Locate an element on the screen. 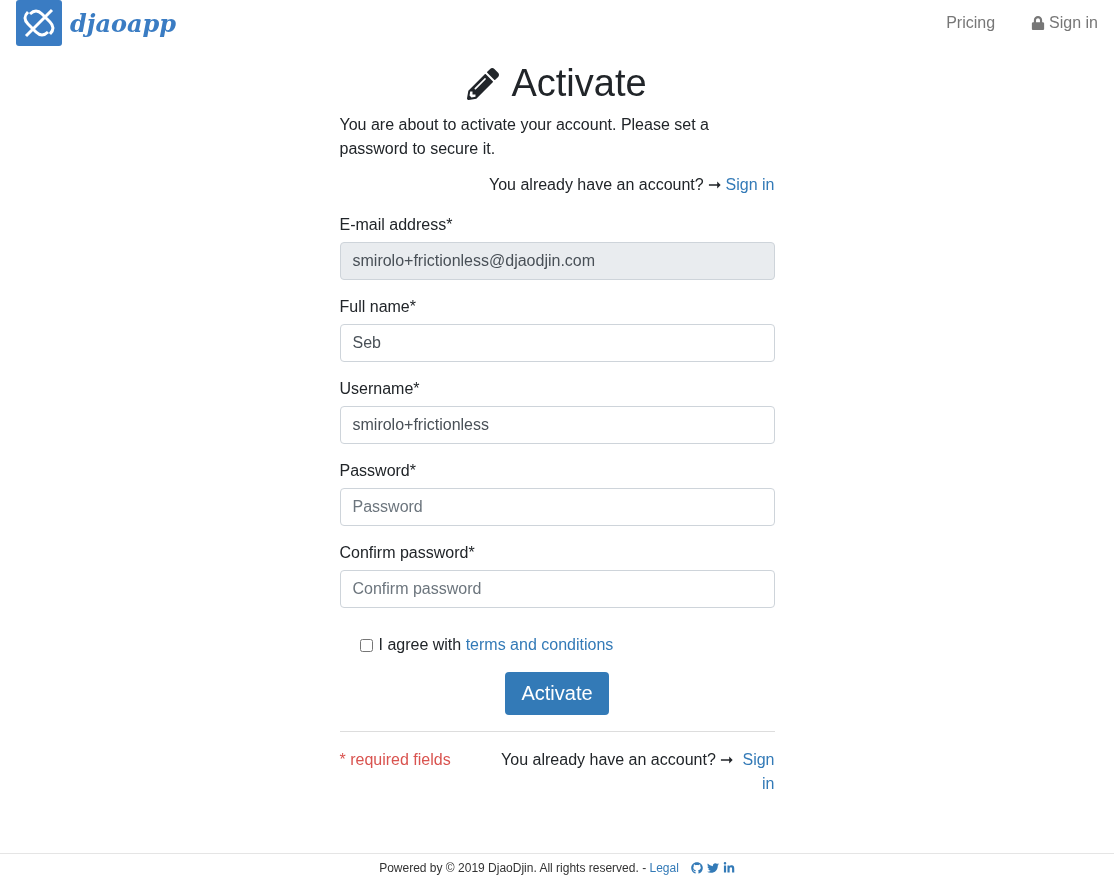 The height and width of the screenshot is (882, 1114). page-title: Activate is located at coordinates (579, 83).